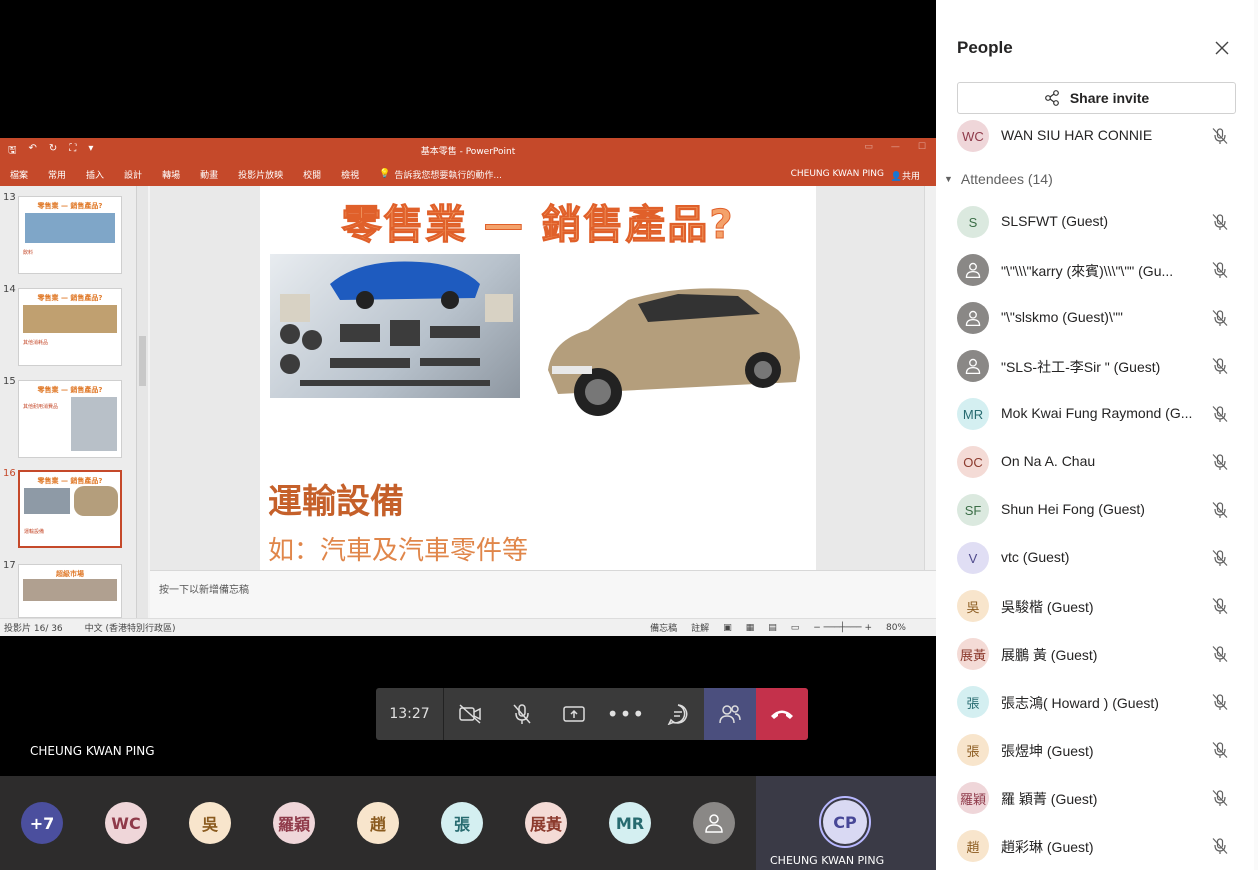 The width and height of the screenshot is (1258, 870). I want to click on share-screen-button, so click(574, 714).